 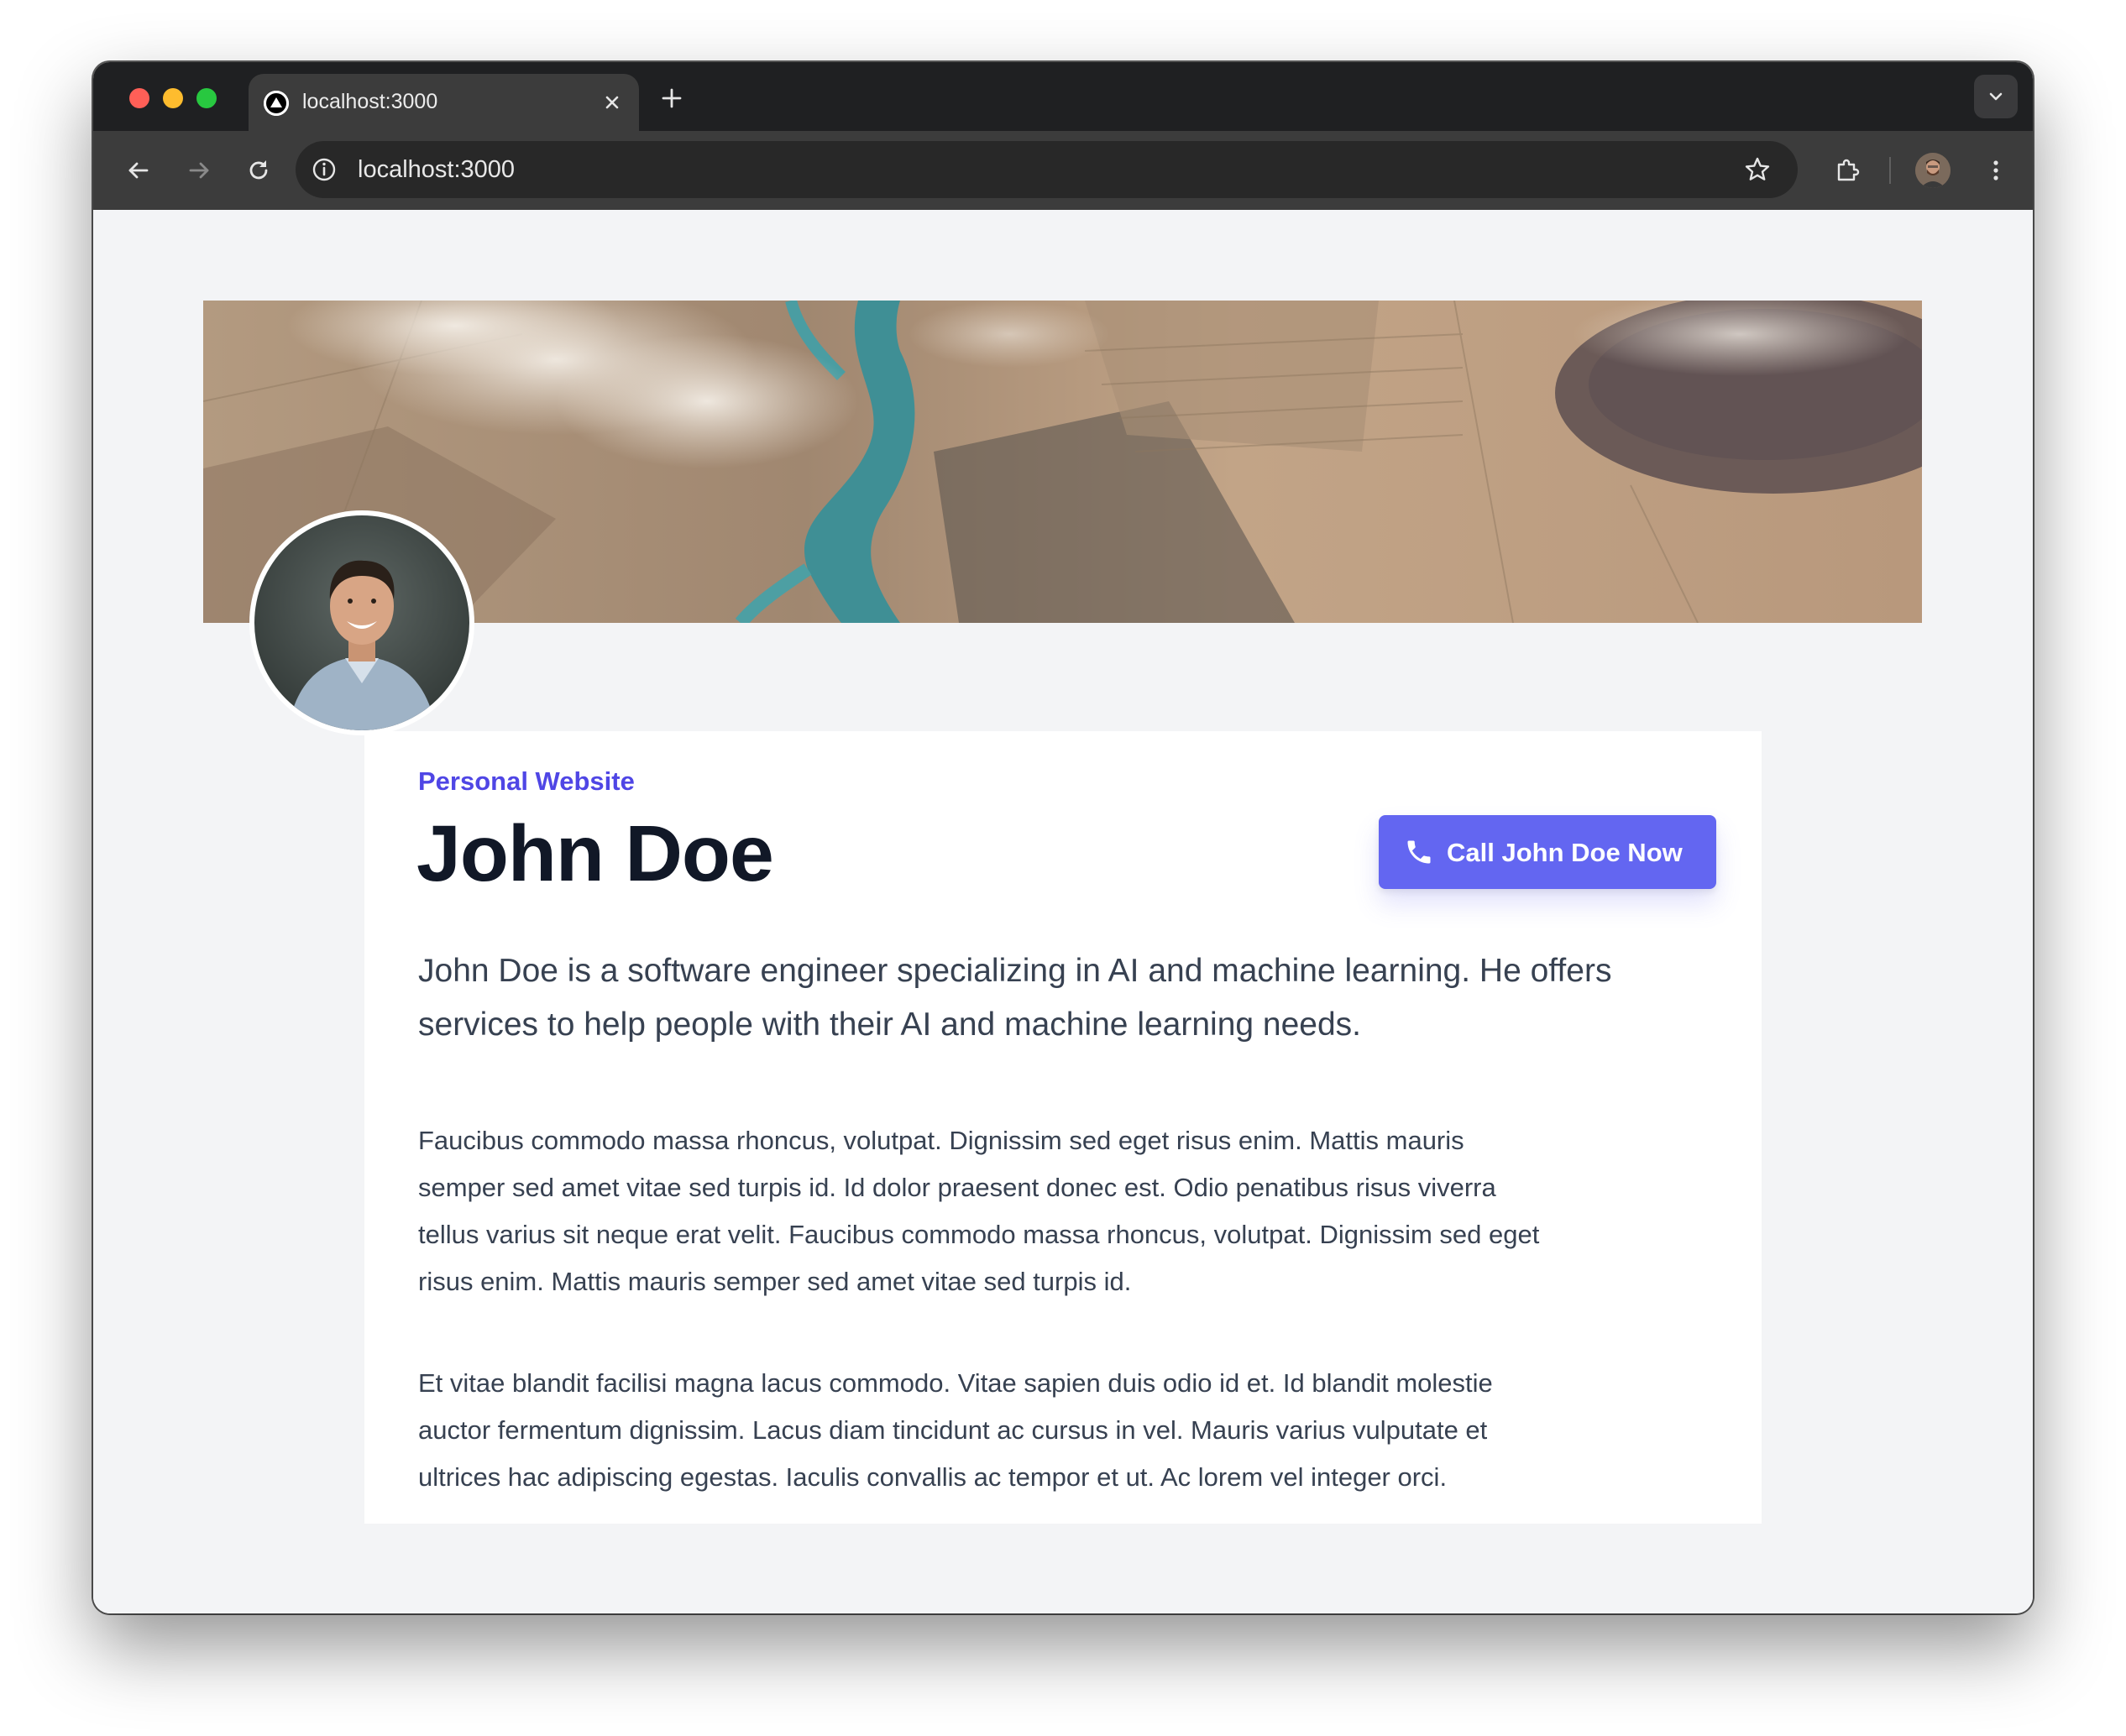 I want to click on plus-icon, so click(x=672, y=98).